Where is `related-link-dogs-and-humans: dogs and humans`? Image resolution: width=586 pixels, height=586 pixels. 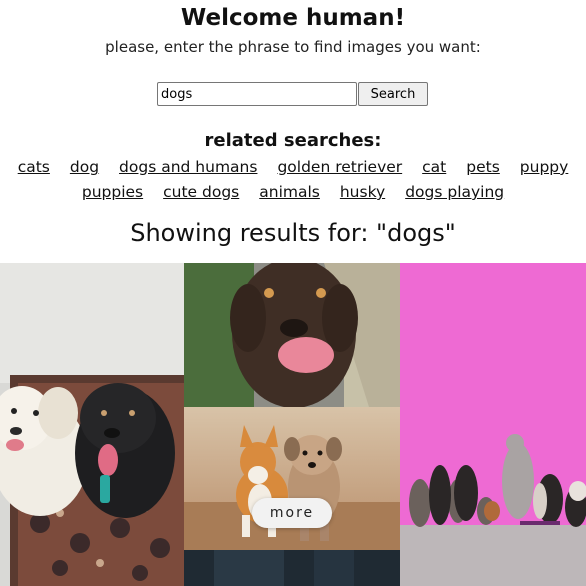
related-link-dogs-and-humans: dogs and humans is located at coordinates (188, 167).